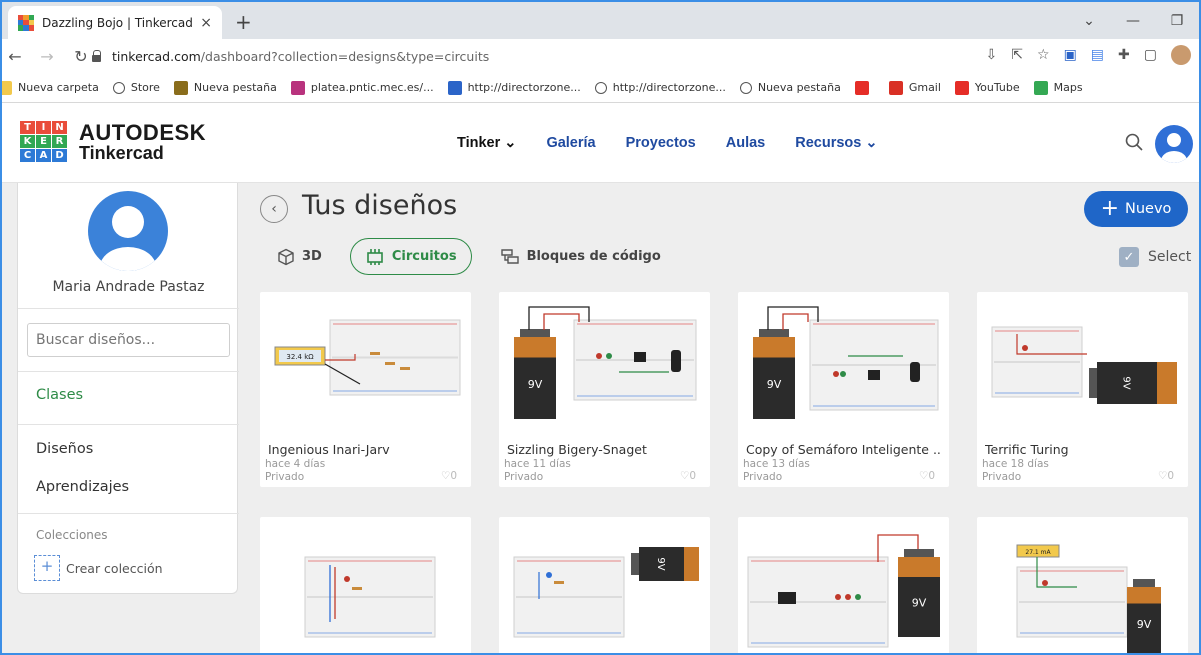 The height and width of the screenshot is (655, 1201). Describe the element at coordinates (136, 87) in the screenshot. I see `bookmark-item: Store` at that location.